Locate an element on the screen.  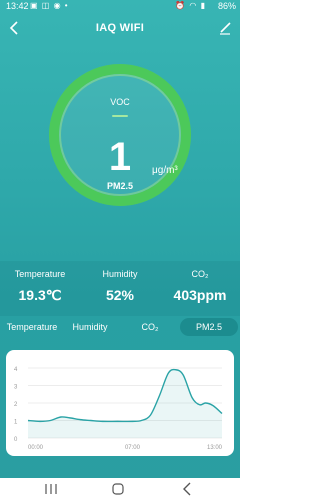
home-icon is located at coordinates (118, 489).